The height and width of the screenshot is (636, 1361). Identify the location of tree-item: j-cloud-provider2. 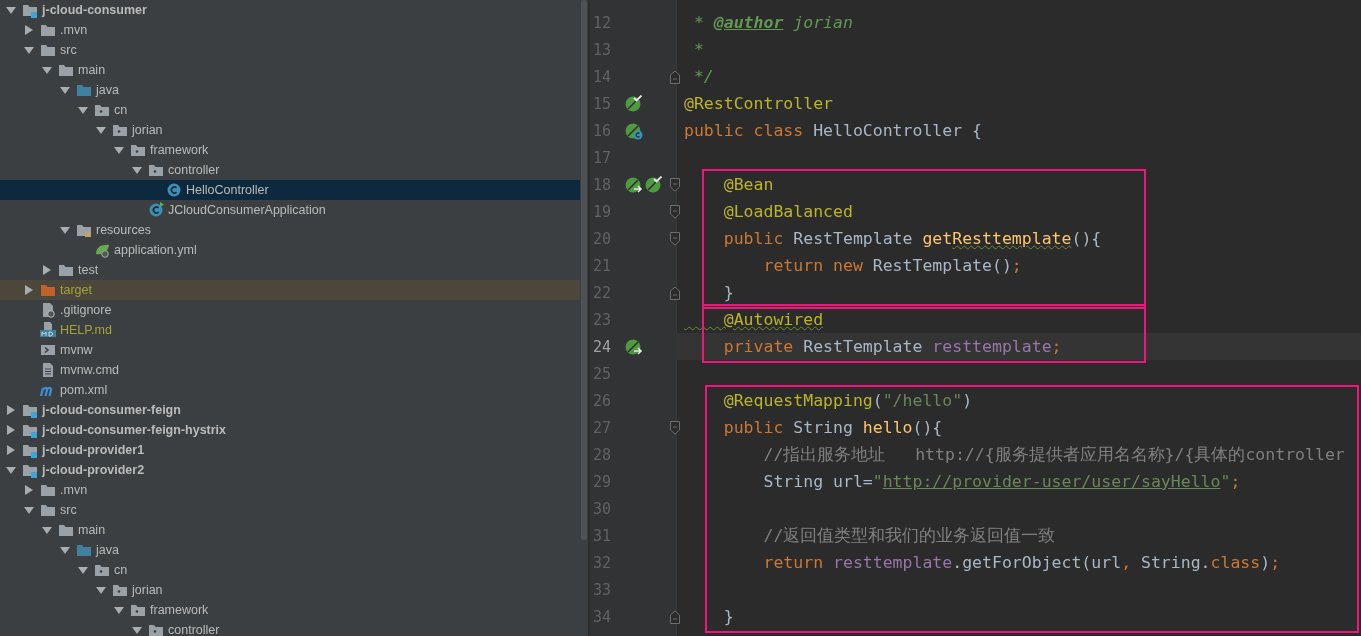
(290, 470).